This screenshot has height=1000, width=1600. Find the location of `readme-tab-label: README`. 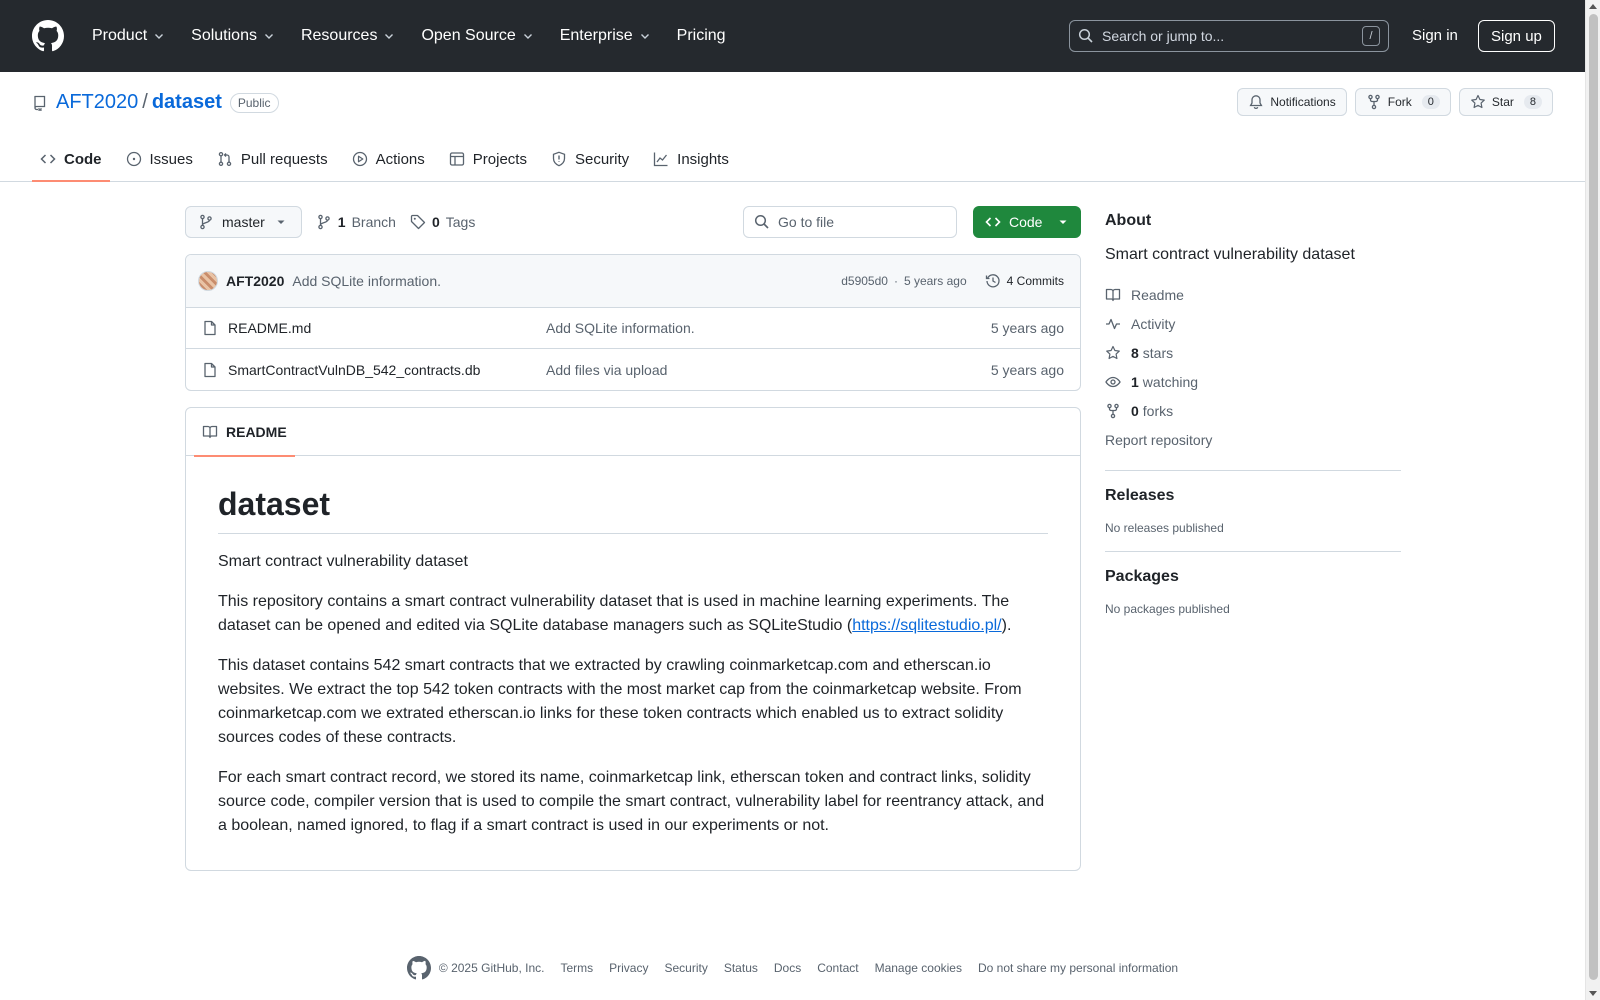

readme-tab-label: README is located at coordinates (256, 432).